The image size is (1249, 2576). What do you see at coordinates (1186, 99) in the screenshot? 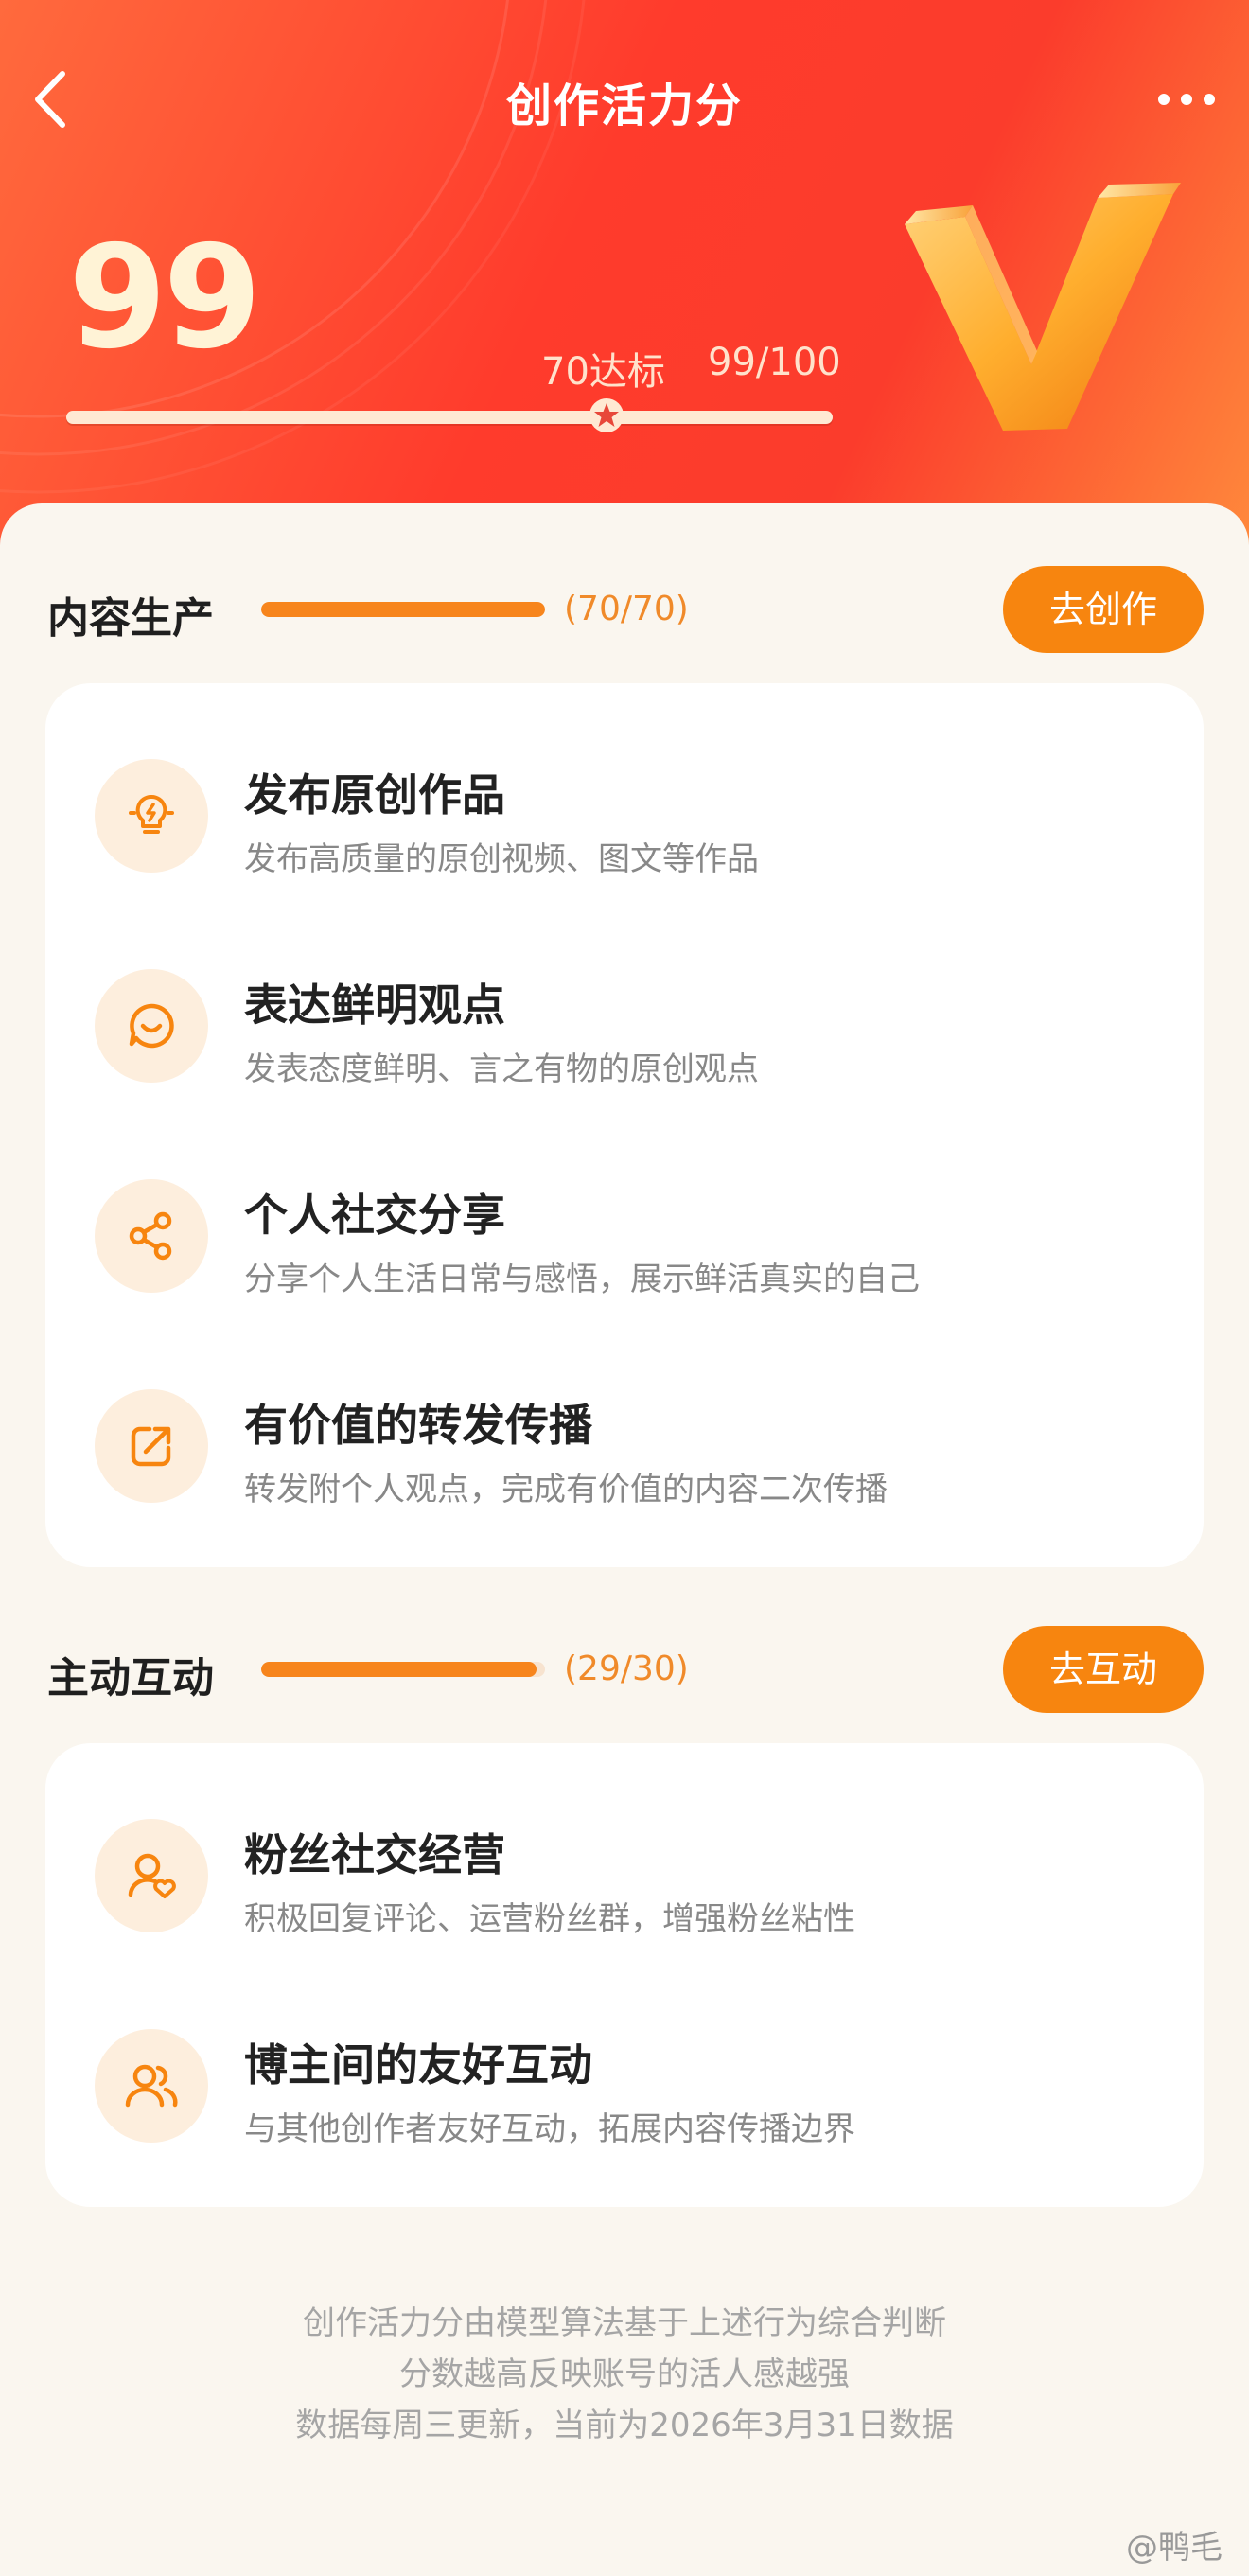
I see `more-icon` at bounding box center [1186, 99].